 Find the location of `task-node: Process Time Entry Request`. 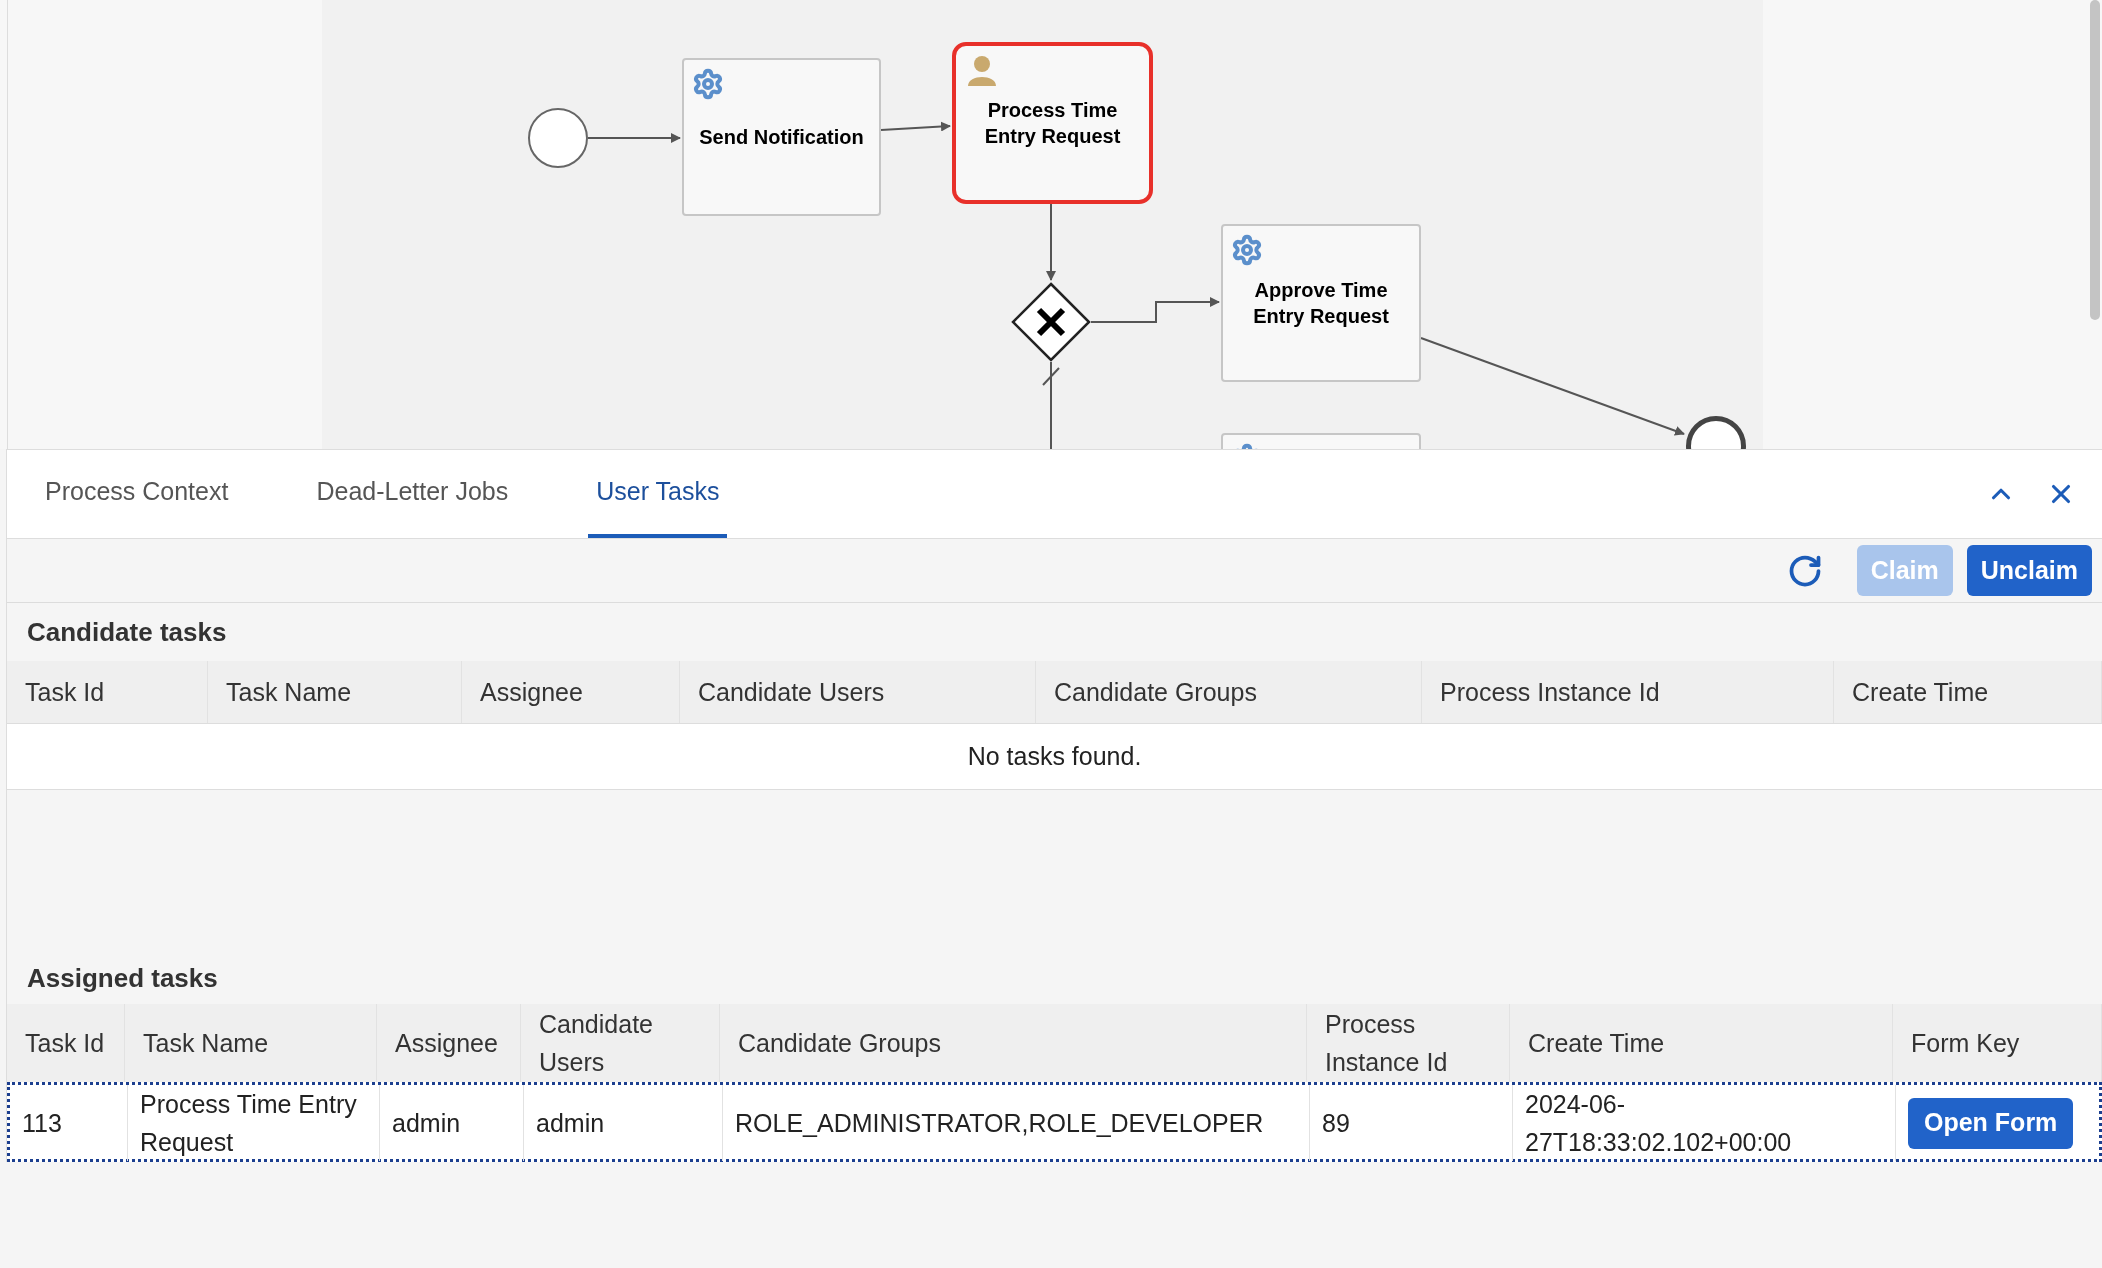

task-node: Process Time Entry Request is located at coordinates (1052, 123).